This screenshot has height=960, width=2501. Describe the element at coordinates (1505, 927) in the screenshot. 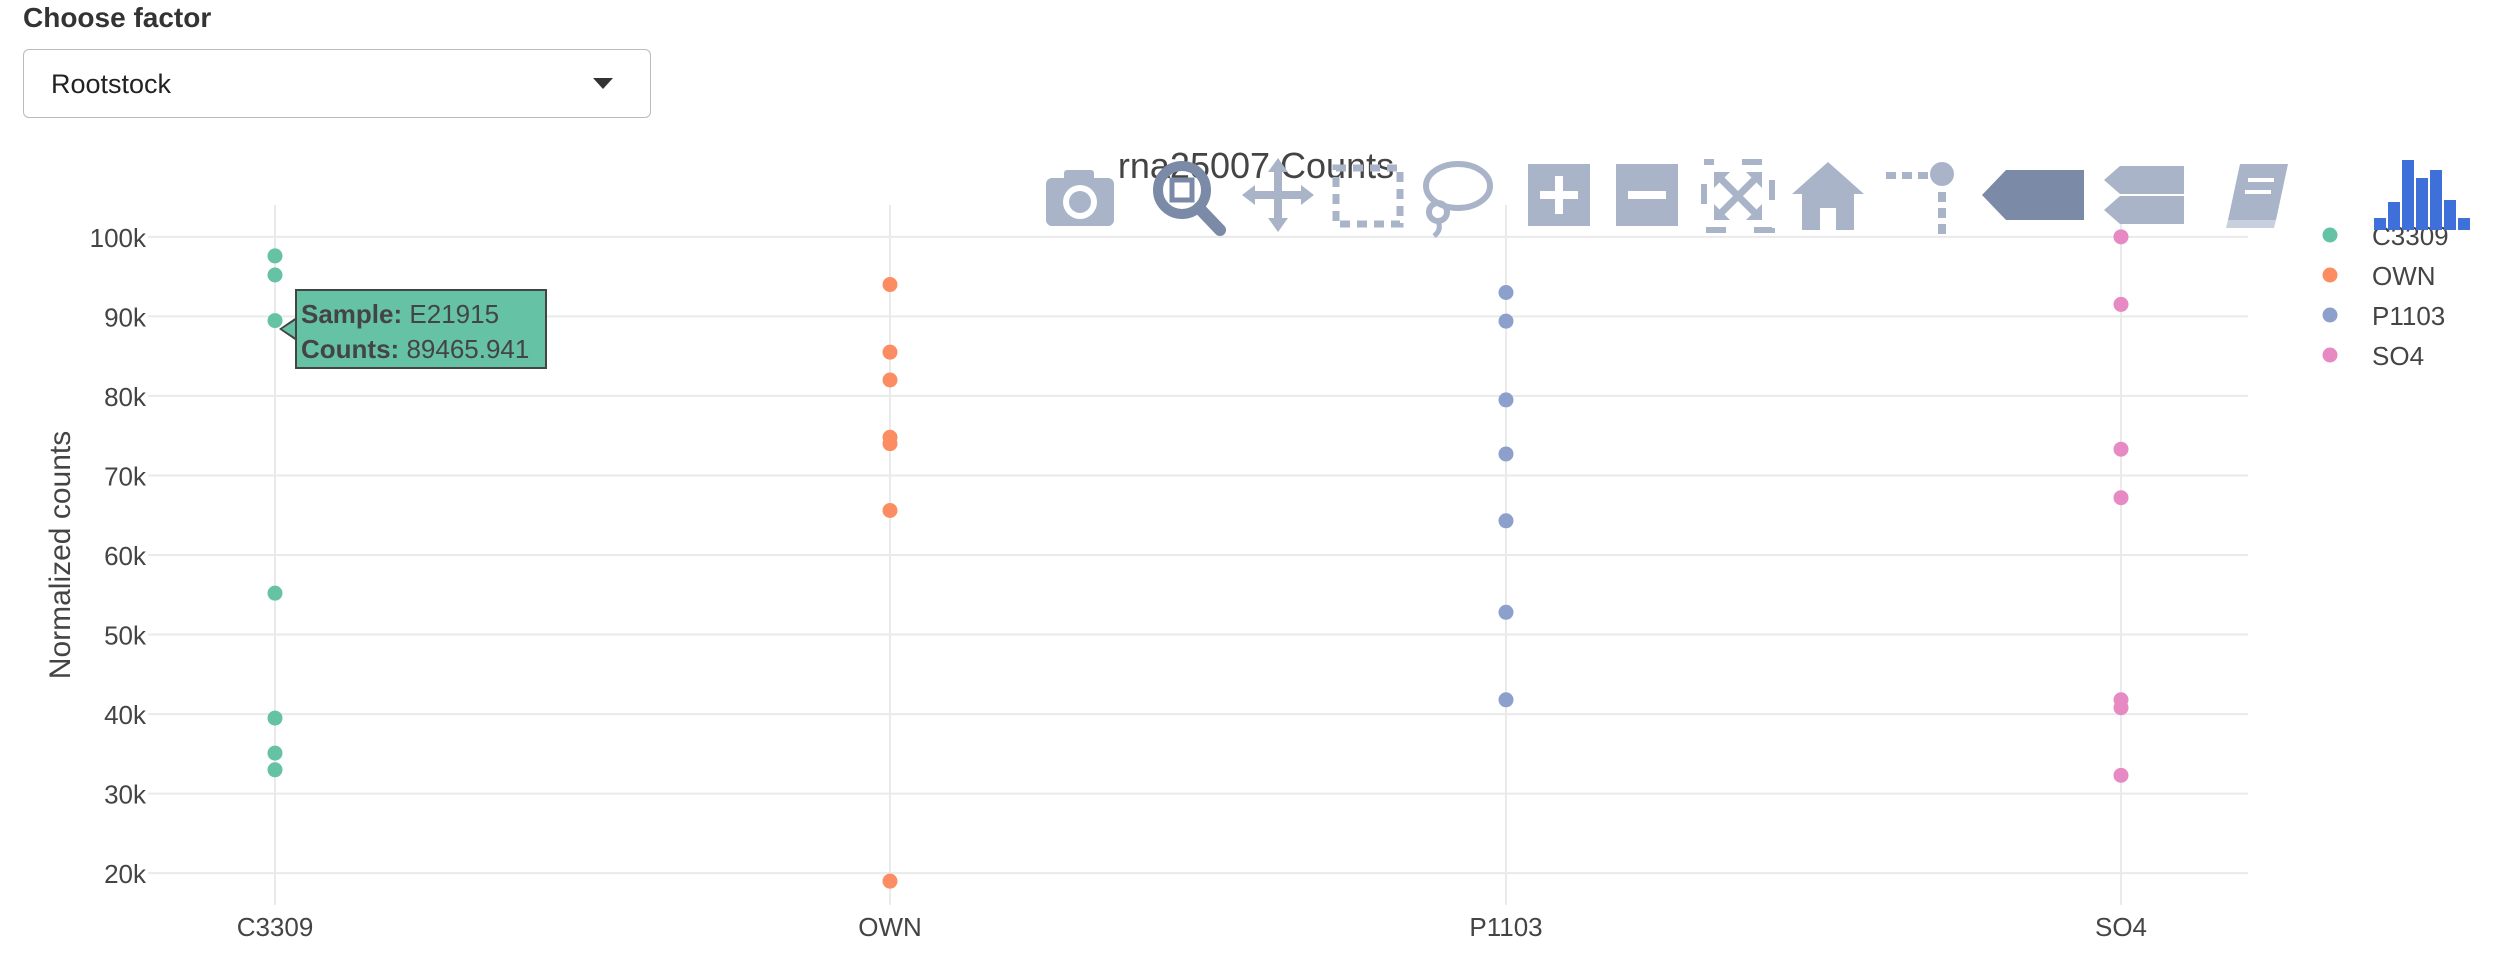

I see `x-tick-label: P1103` at that location.